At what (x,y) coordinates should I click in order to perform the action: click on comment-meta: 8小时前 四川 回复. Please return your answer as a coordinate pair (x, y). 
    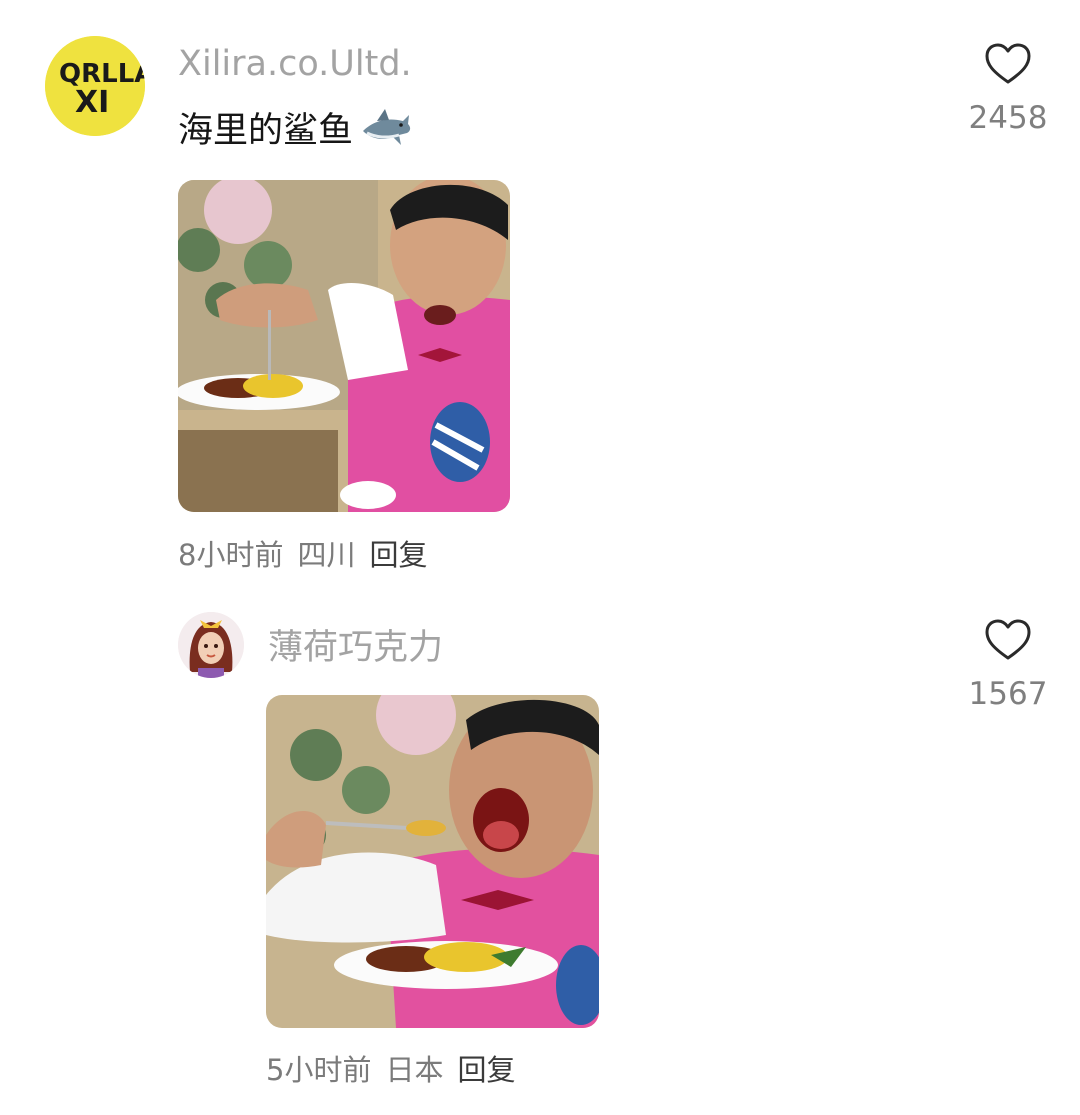
    Looking at the image, I should click on (302, 553).